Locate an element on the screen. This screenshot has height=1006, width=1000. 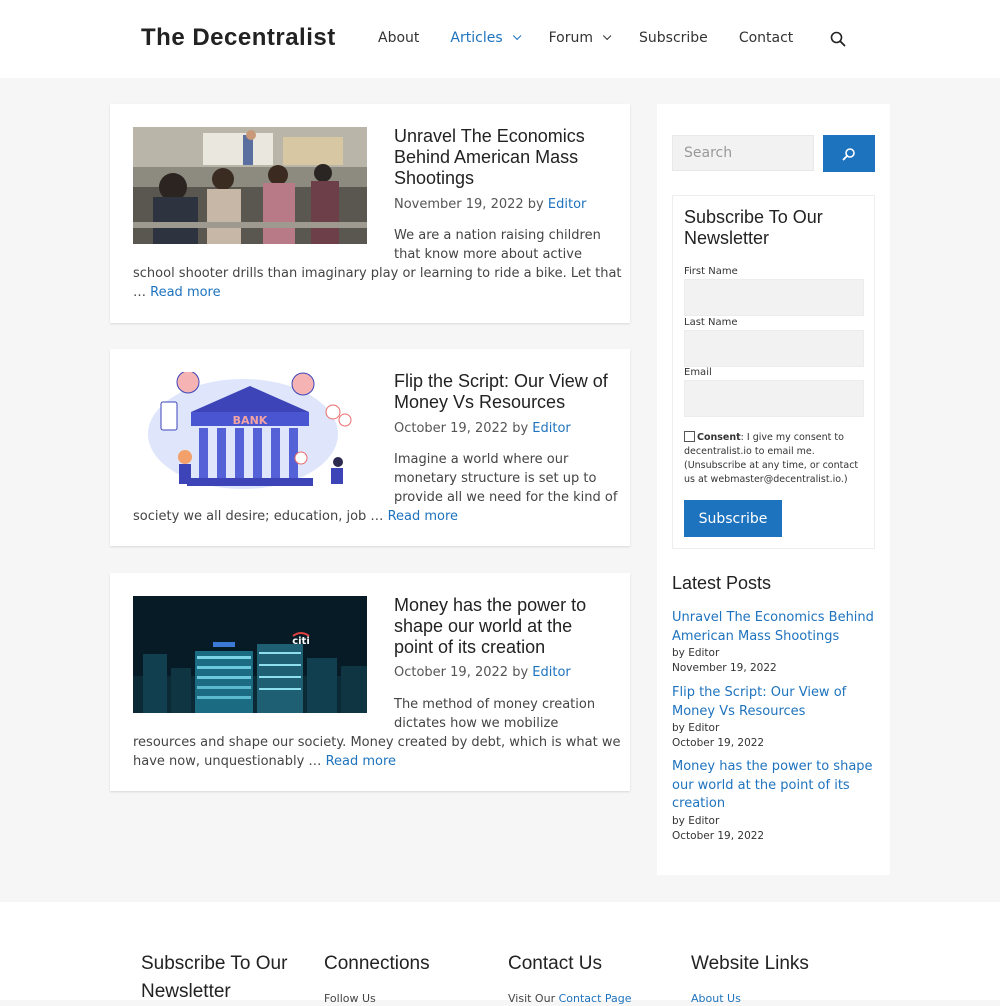
search-input: Search is located at coordinates (743, 153).